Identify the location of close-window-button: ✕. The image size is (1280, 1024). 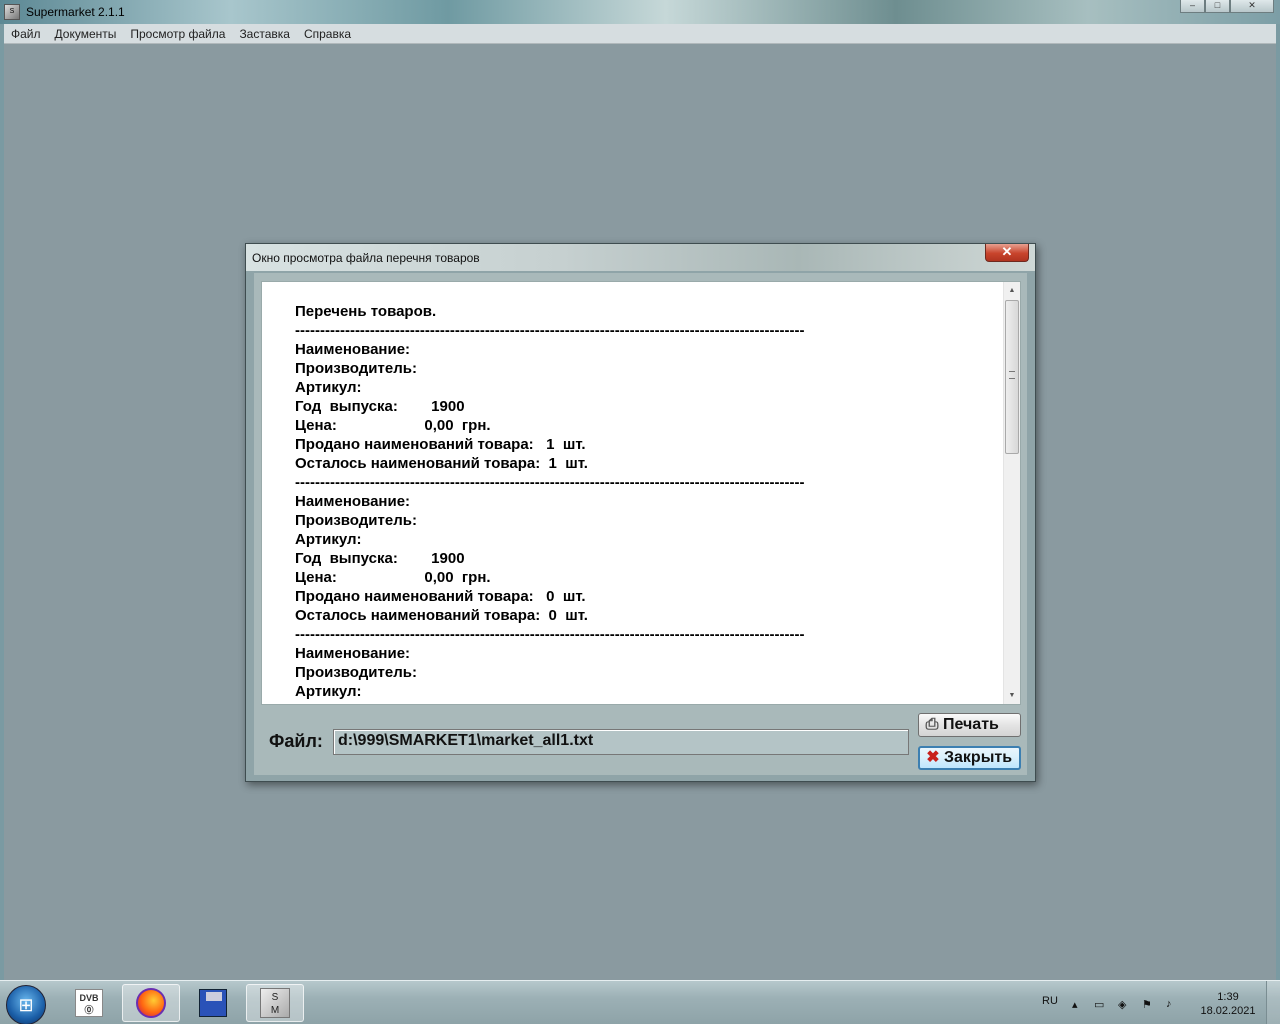
(1252, 6).